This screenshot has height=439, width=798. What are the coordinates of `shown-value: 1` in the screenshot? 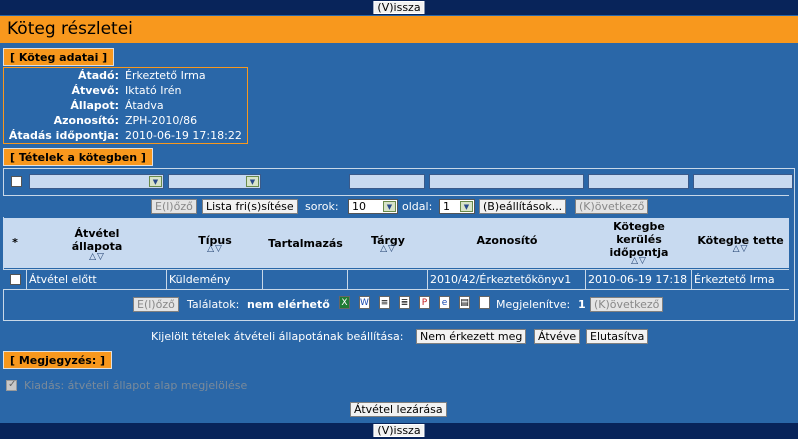 It's located at (582, 304).